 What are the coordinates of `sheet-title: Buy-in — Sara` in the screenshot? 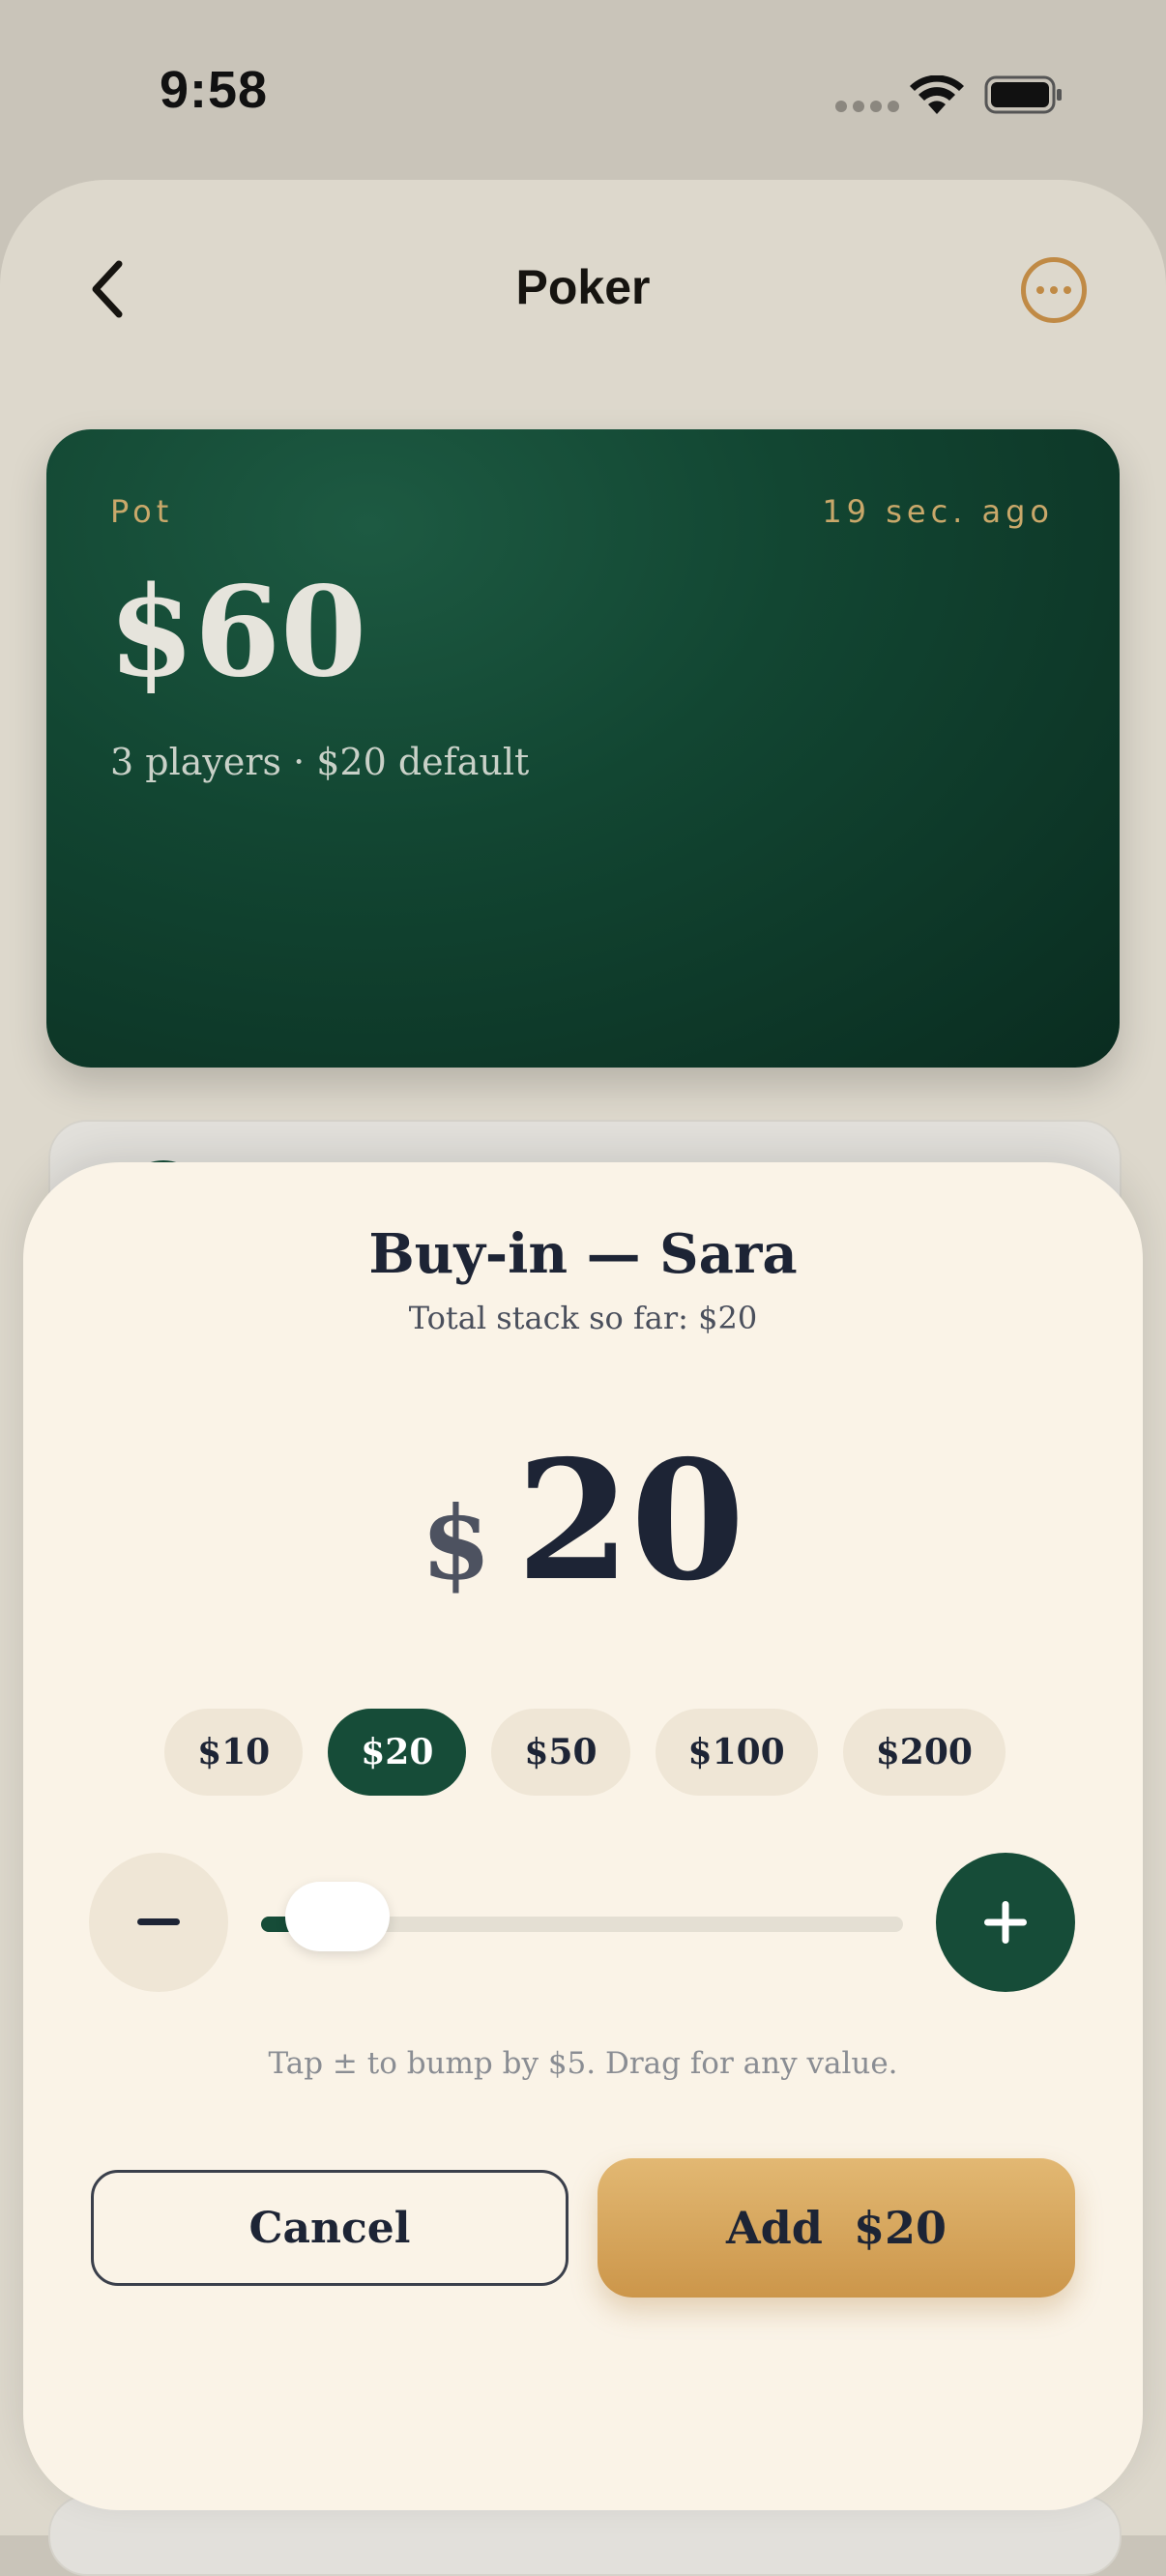 It's located at (583, 1254).